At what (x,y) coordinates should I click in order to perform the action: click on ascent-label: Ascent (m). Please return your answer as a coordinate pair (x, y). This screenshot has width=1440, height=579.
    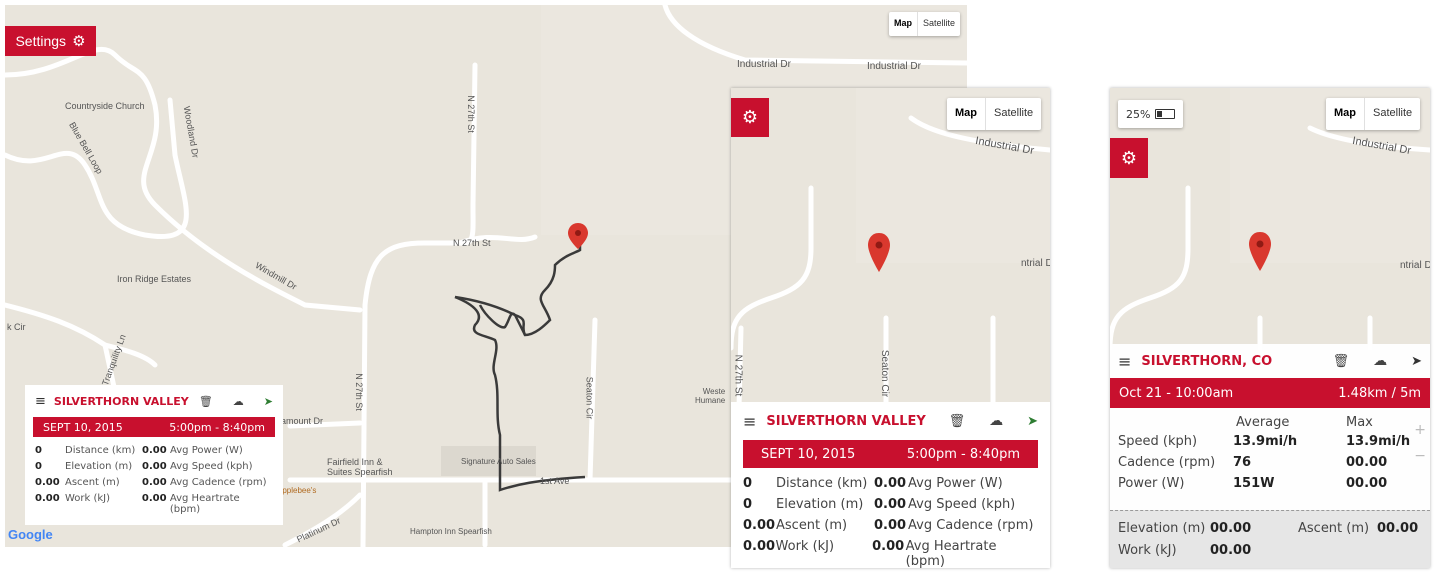
    Looking at the image, I should click on (1334, 528).